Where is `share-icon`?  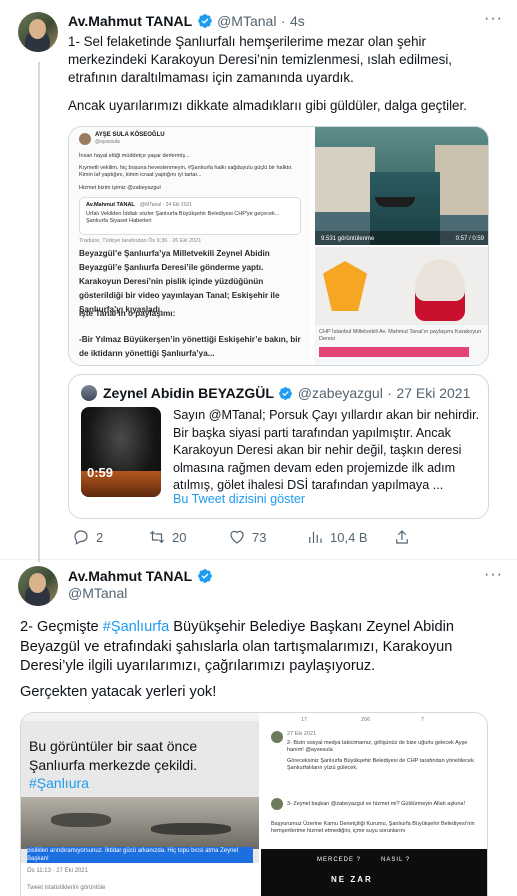 share-icon is located at coordinates (402, 537).